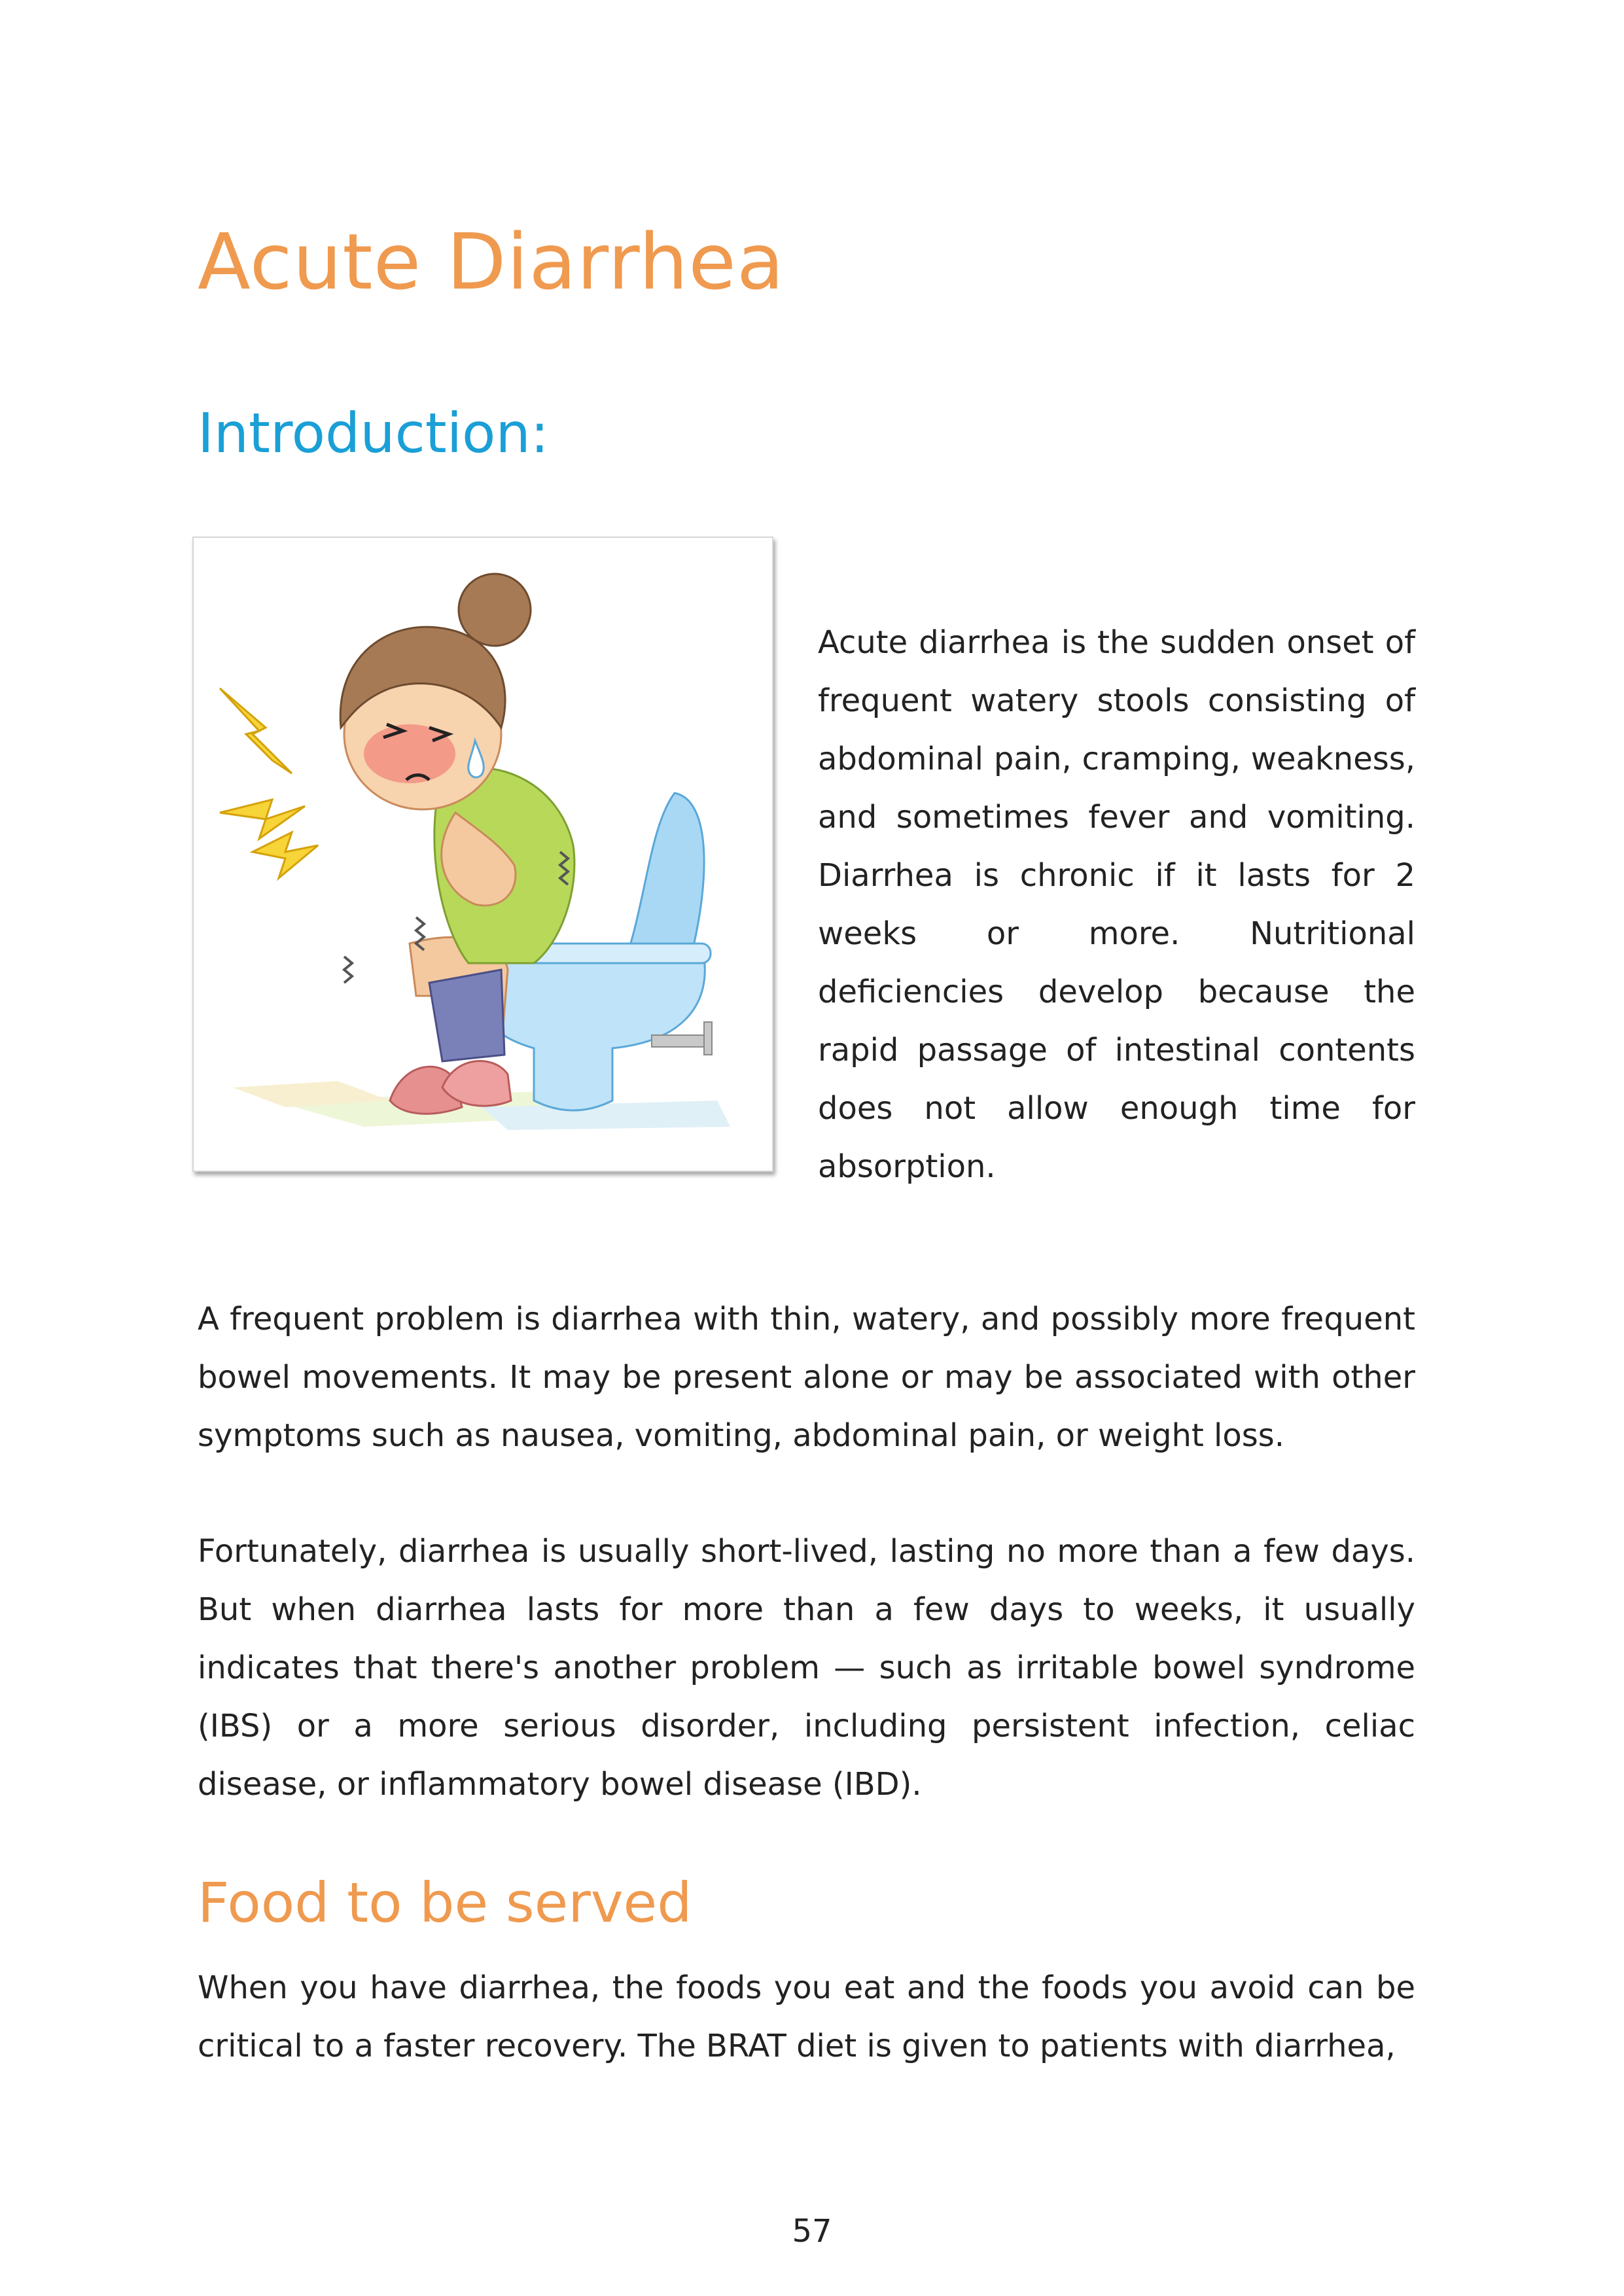 This screenshot has height=2296, width=1624. What do you see at coordinates (445, 1903) in the screenshot?
I see `food-heading: Food to be served` at bounding box center [445, 1903].